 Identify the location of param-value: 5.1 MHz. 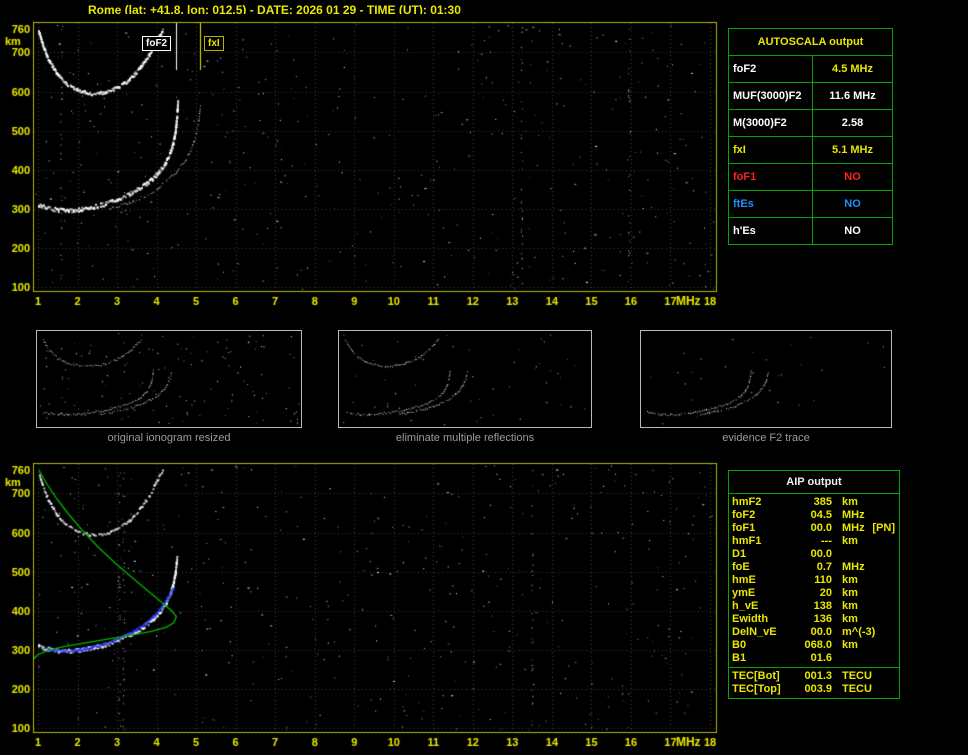
(852, 150).